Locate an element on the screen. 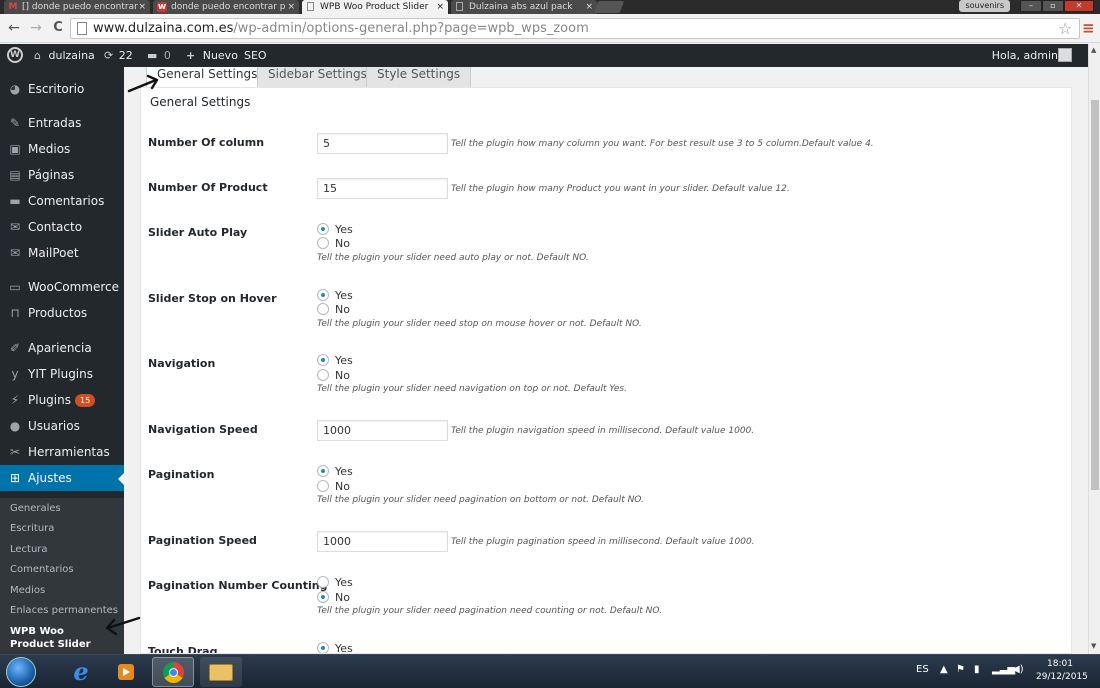  autoplay-yes-radio: Yes is located at coordinates (335, 229).